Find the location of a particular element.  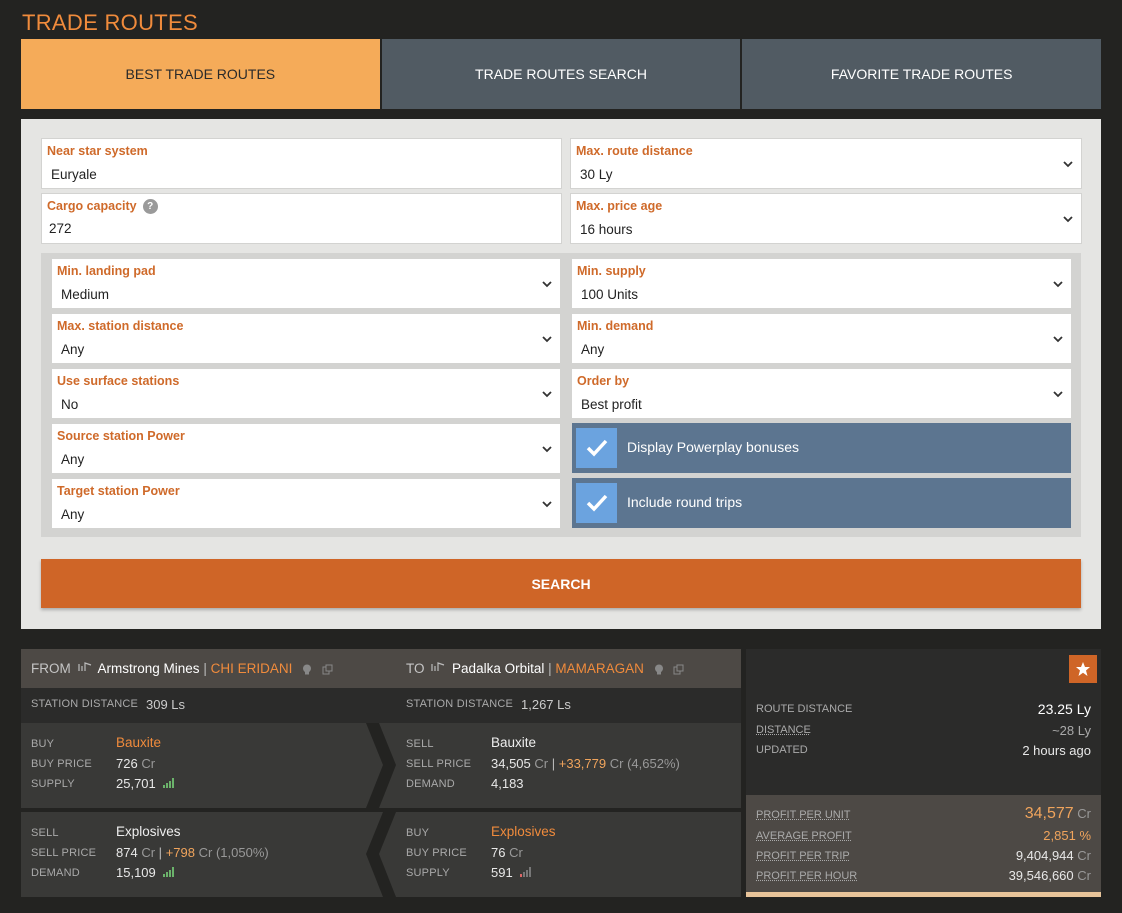

leg2-left-commodity: Explosives is located at coordinates (148, 831).